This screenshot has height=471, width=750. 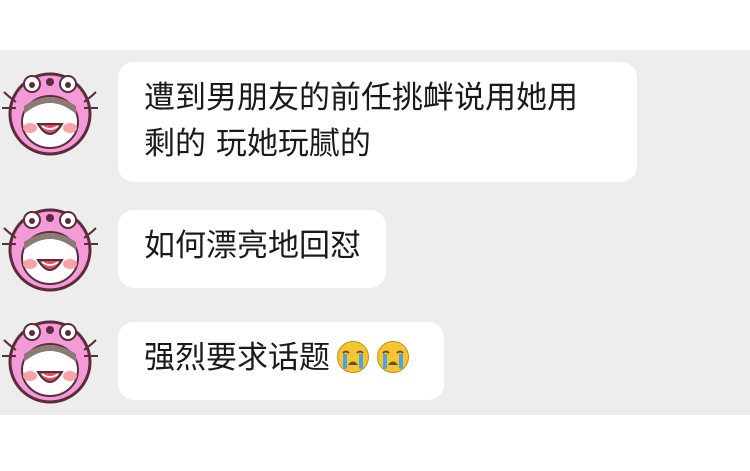 I want to click on message-bubble: 强烈要求话题, so click(x=281, y=361).